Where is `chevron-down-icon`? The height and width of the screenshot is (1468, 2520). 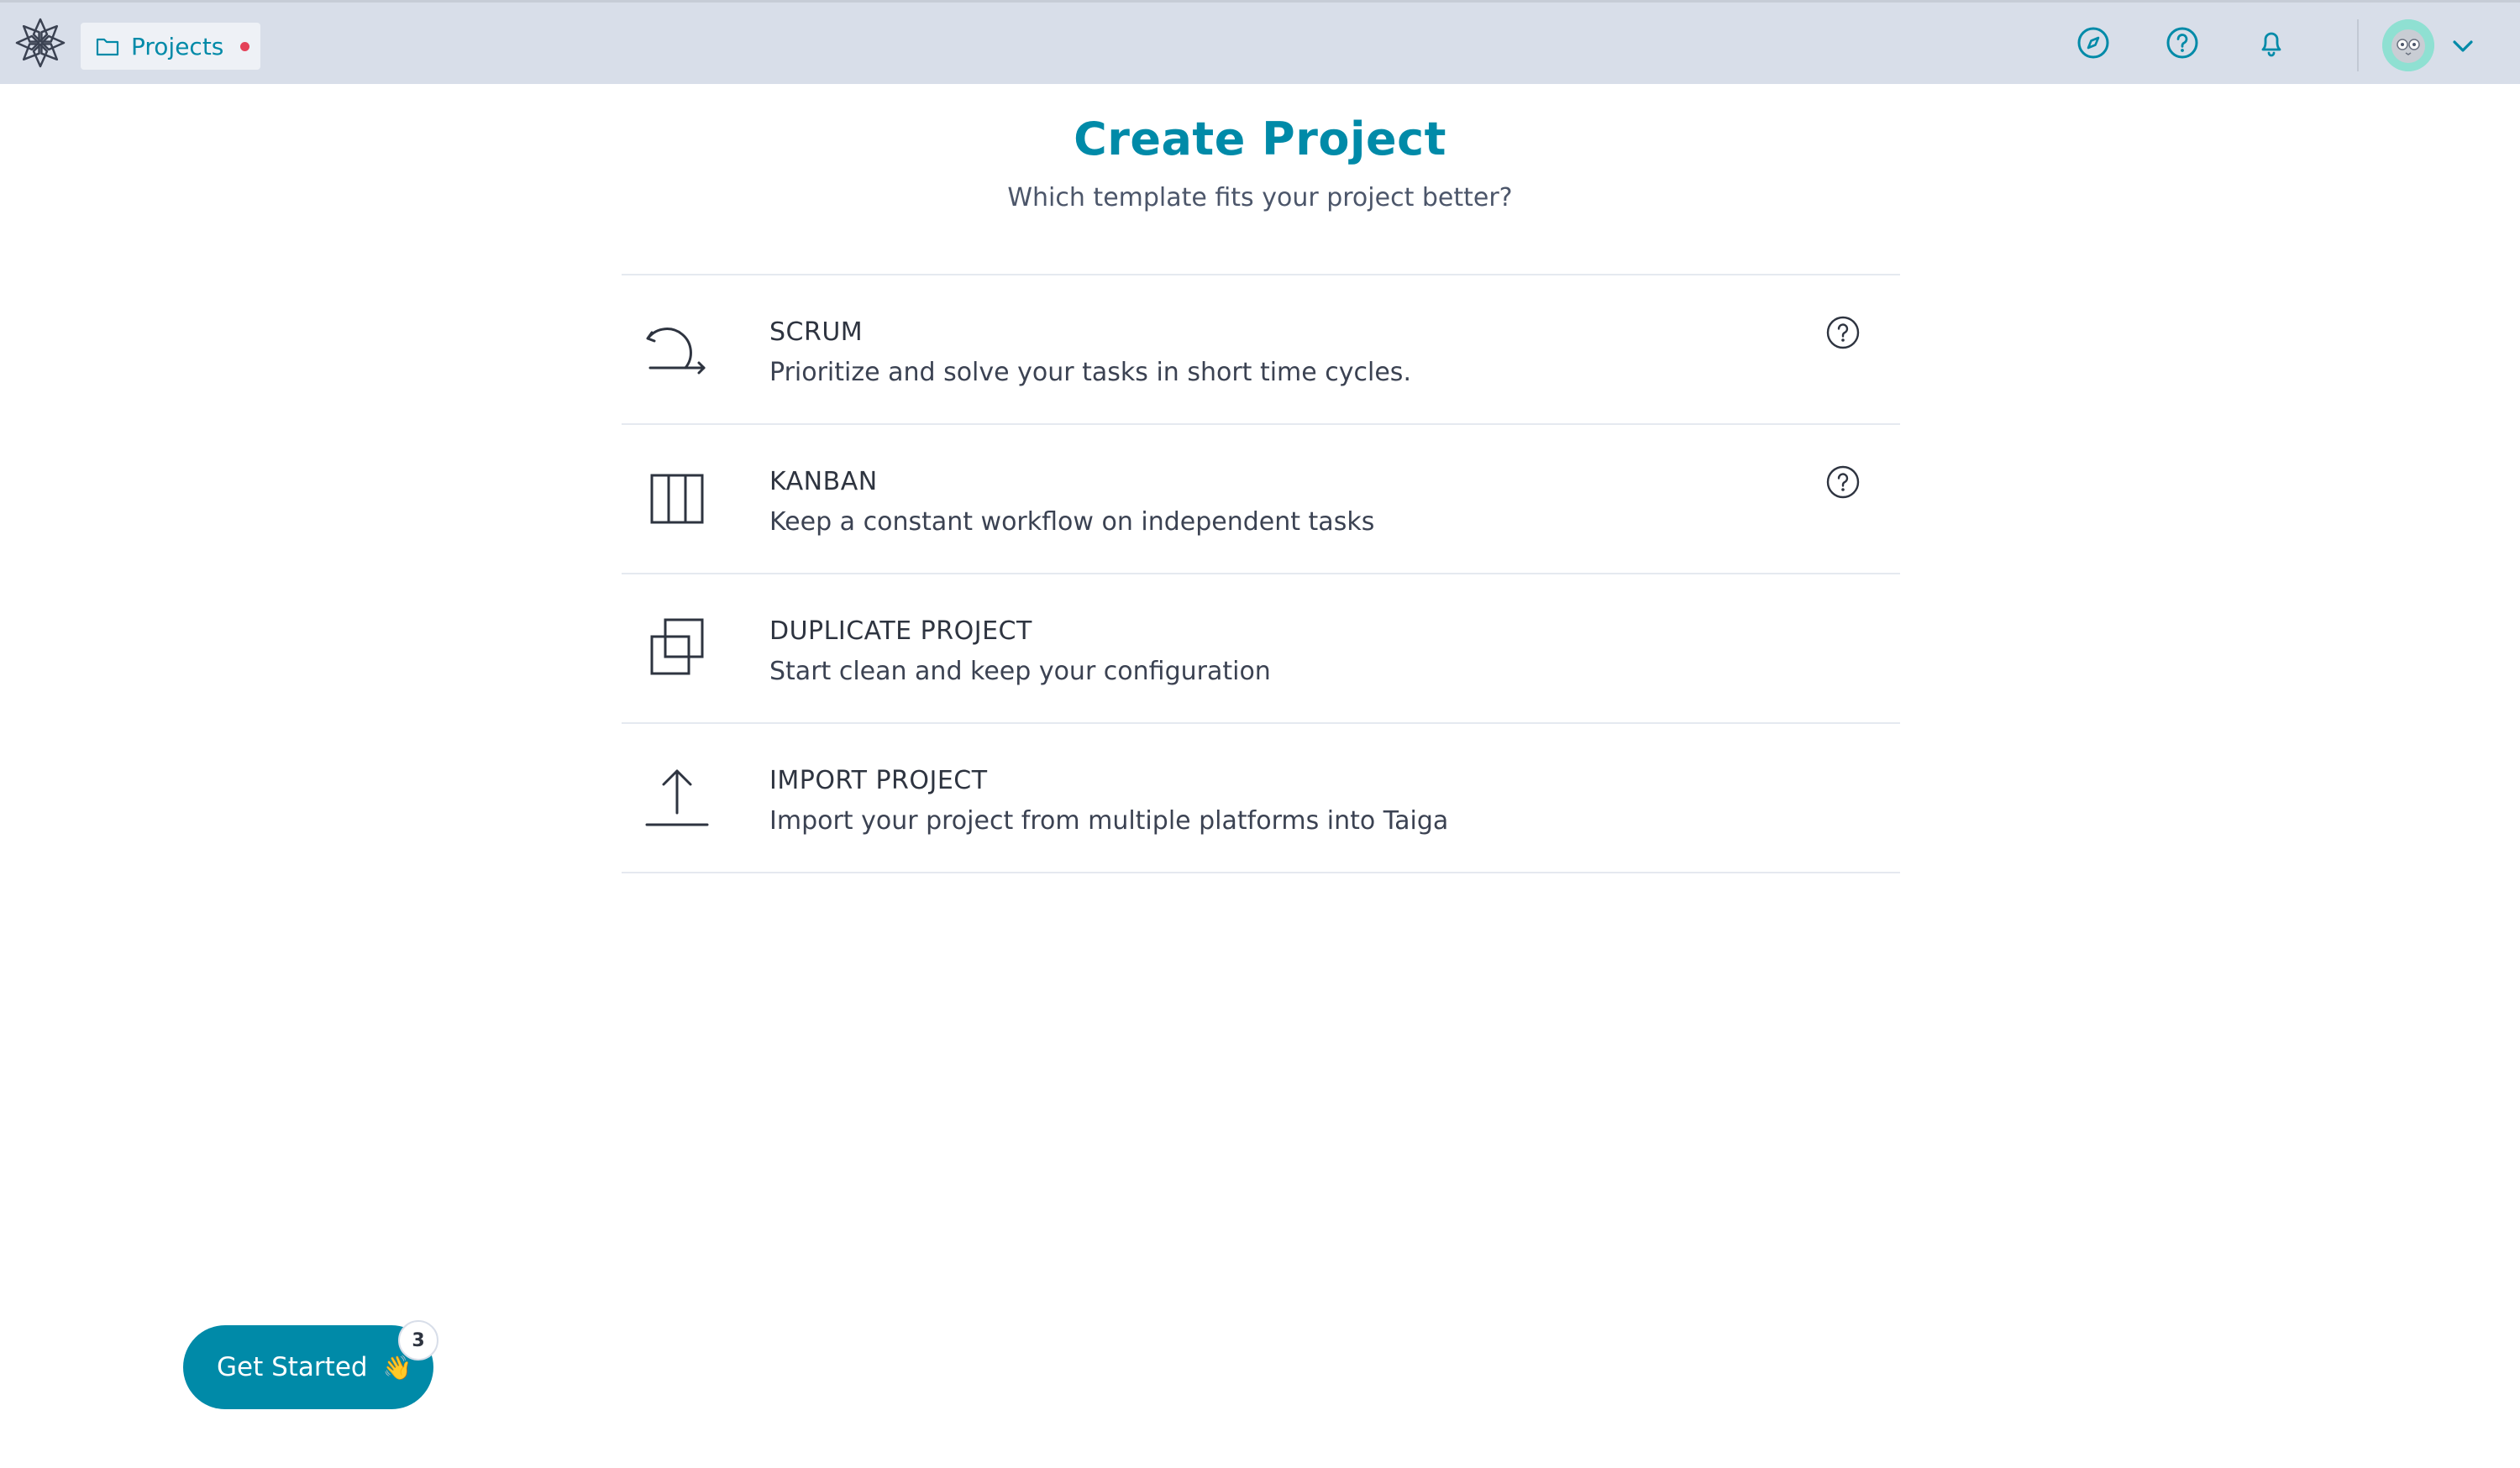 chevron-down-icon is located at coordinates (2463, 46).